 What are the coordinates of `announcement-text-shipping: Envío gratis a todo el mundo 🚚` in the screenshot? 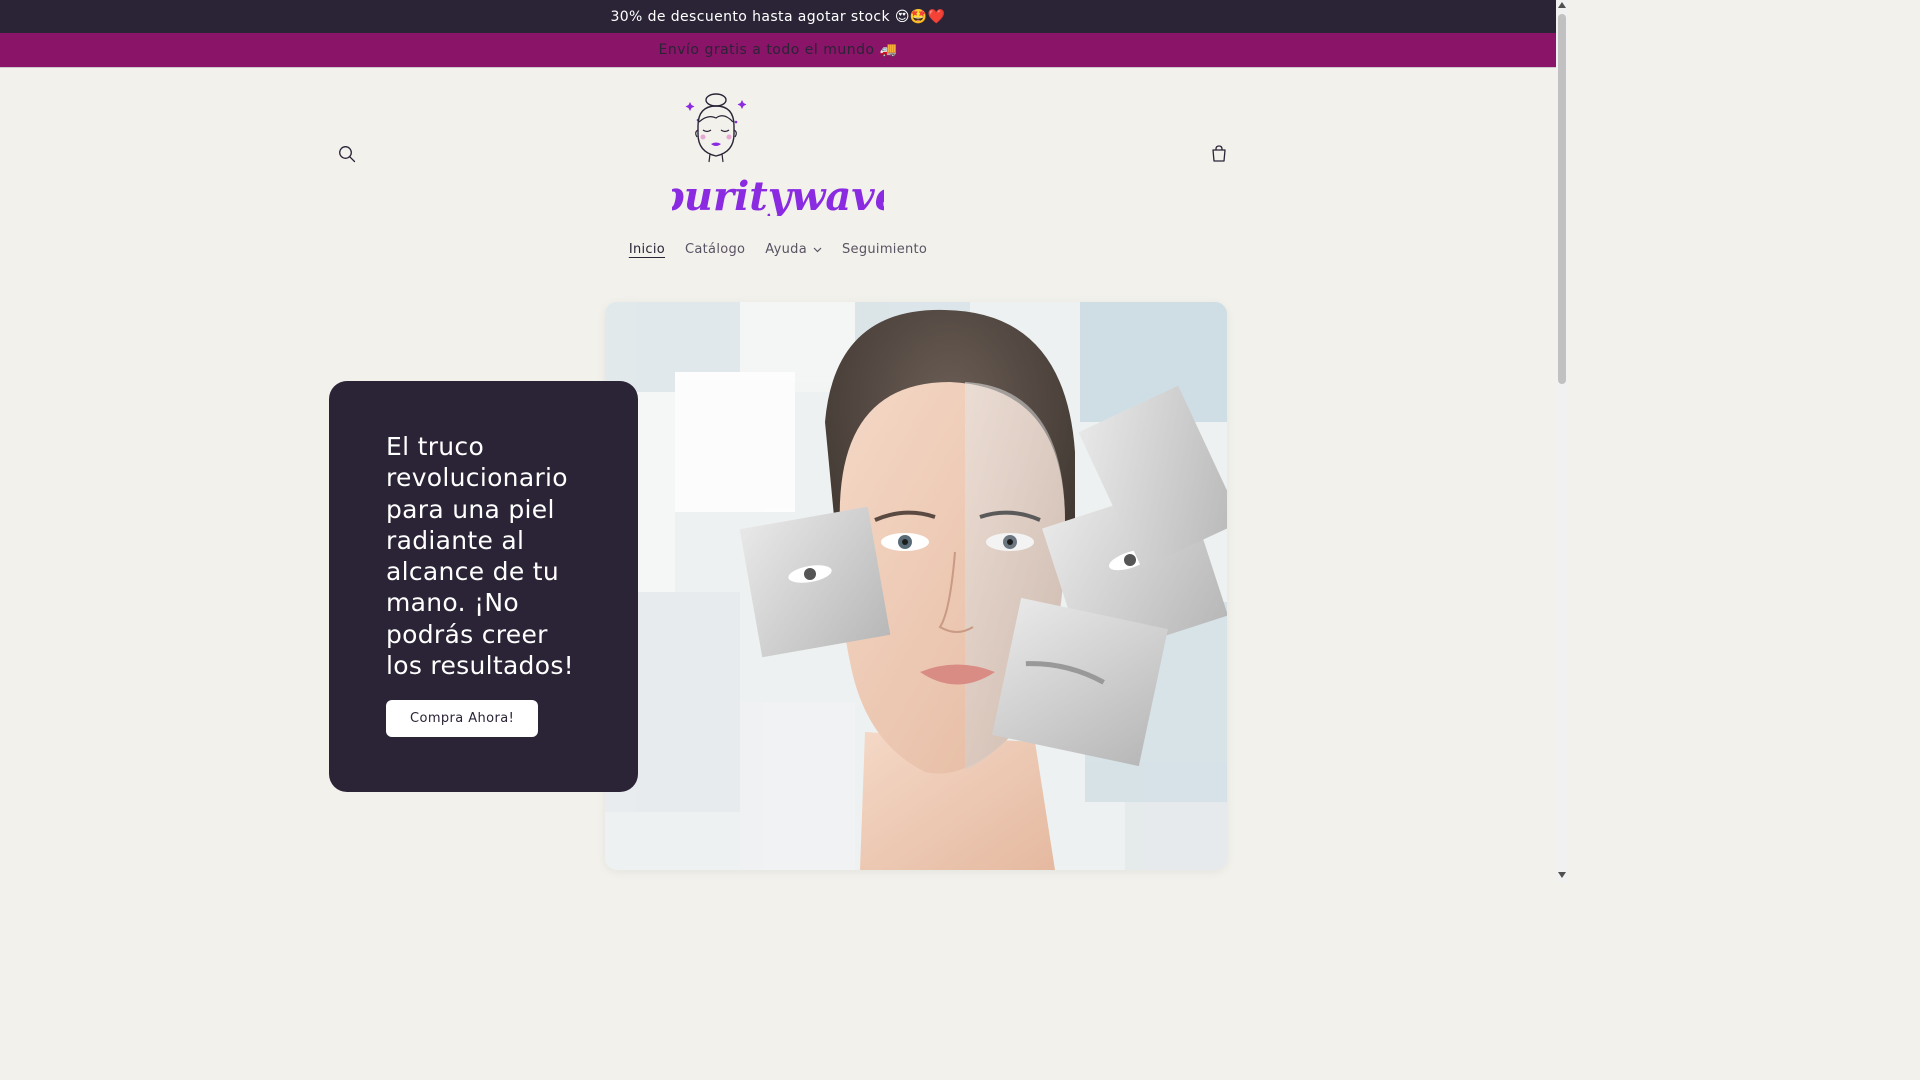 It's located at (778, 50).